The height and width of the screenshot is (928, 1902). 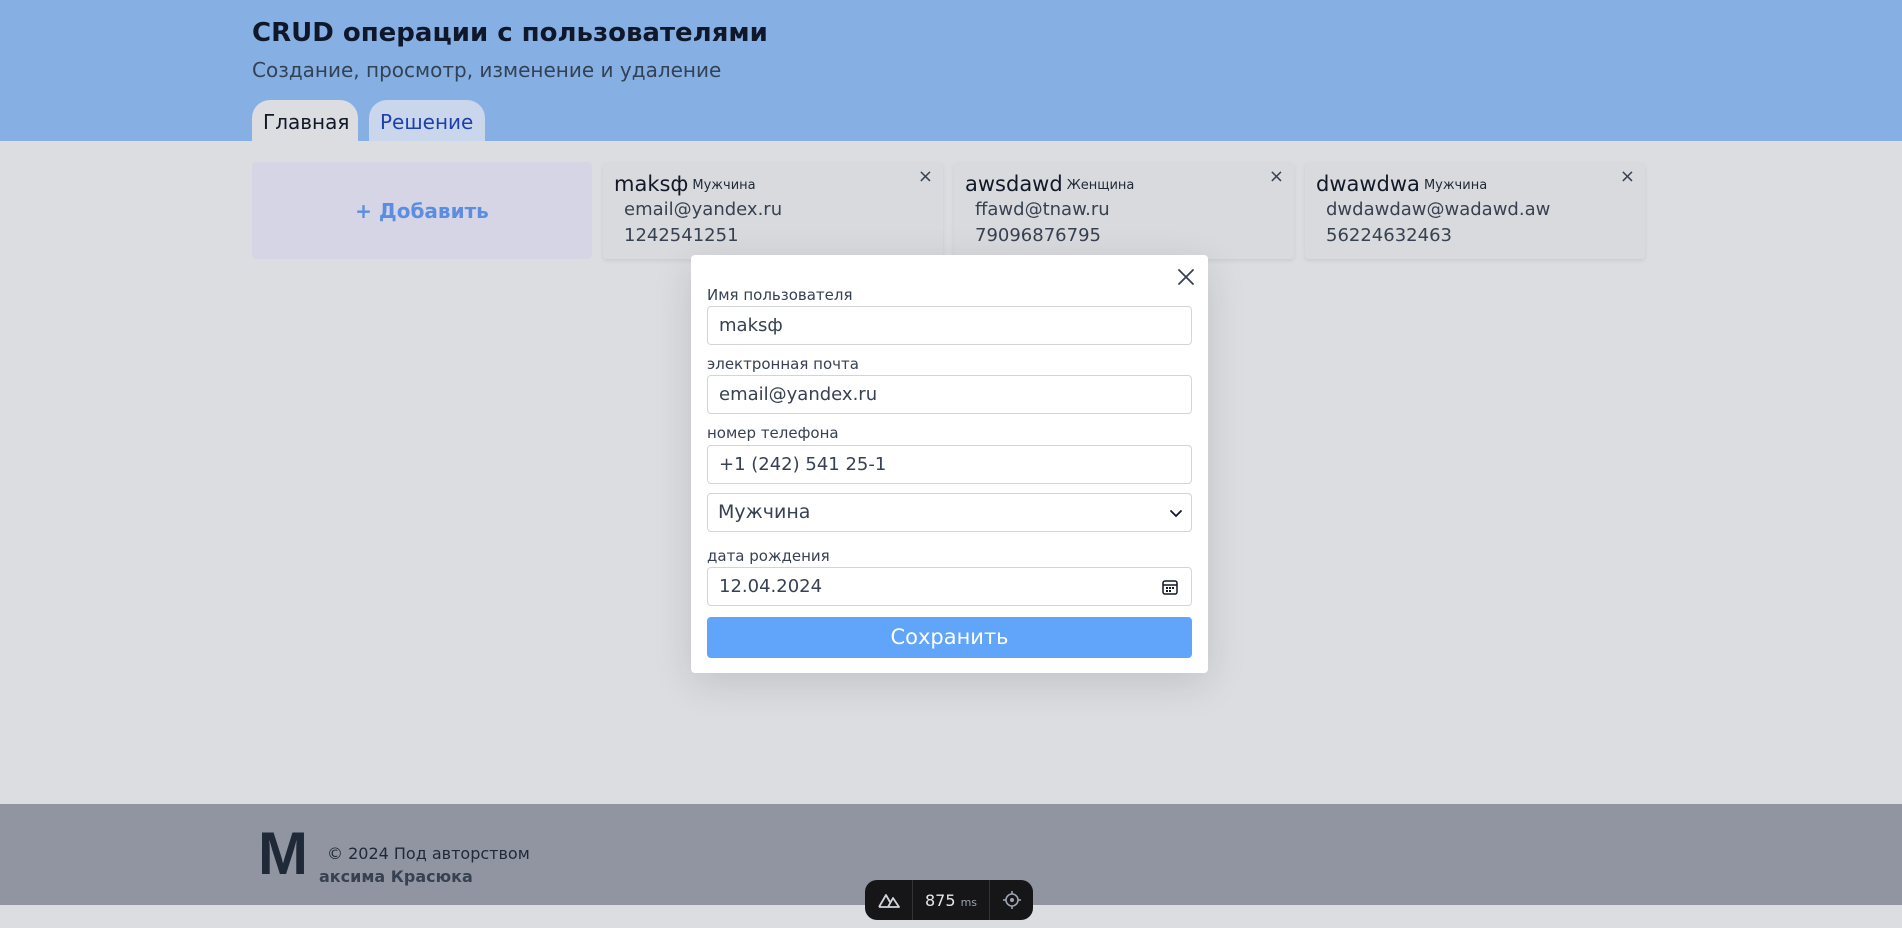 What do you see at coordinates (651, 184) in the screenshot?
I see `user-name: maksф` at bounding box center [651, 184].